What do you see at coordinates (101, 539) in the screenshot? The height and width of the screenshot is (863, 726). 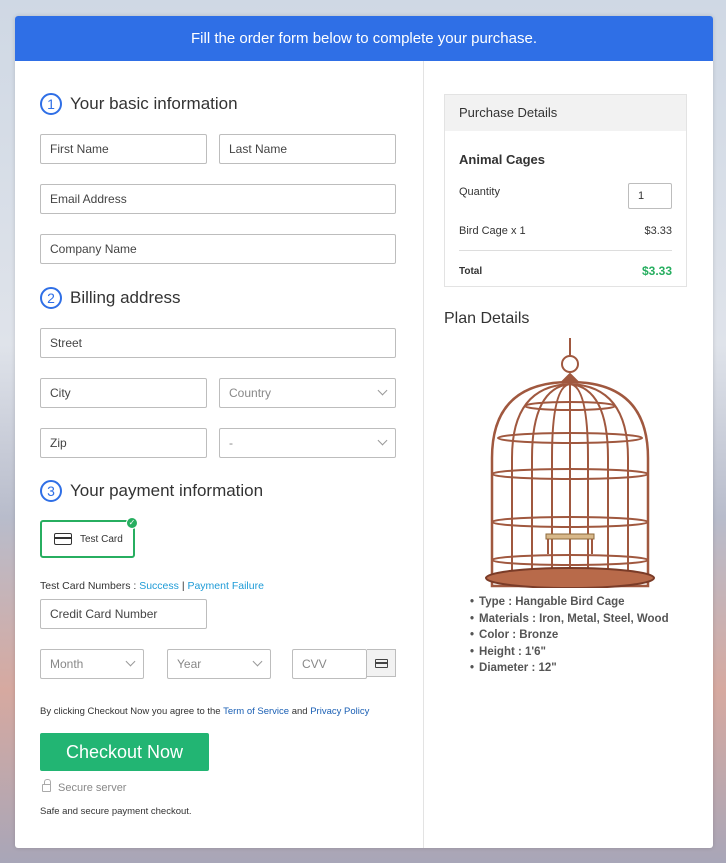 I see `card-label: Test Card` at bounding box center [101, 539].